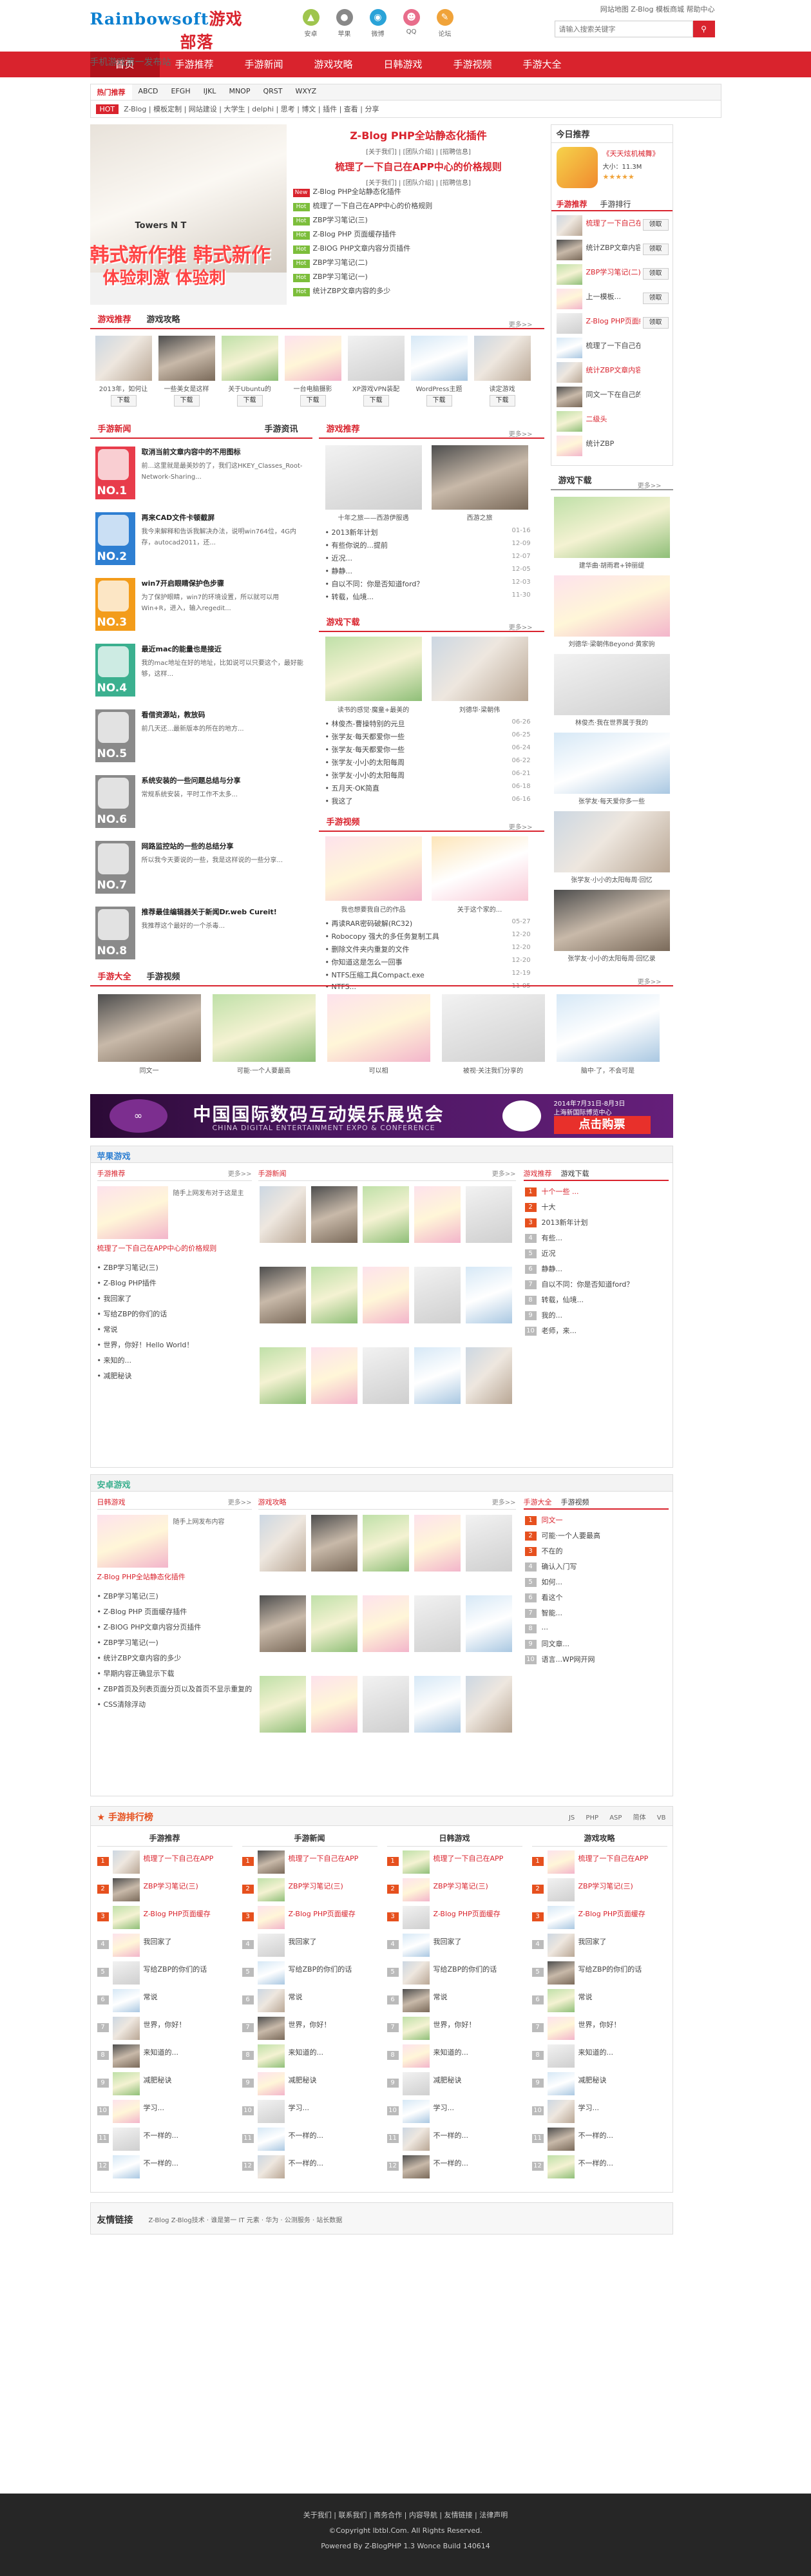 The height and width of the screenshot is (2576, 811). What do you see at coordinates (604, 1284) in the screenshot?
I see `section-rank-item: 自以不同：你是否知道ford？` at bounding box center [604, 1284].